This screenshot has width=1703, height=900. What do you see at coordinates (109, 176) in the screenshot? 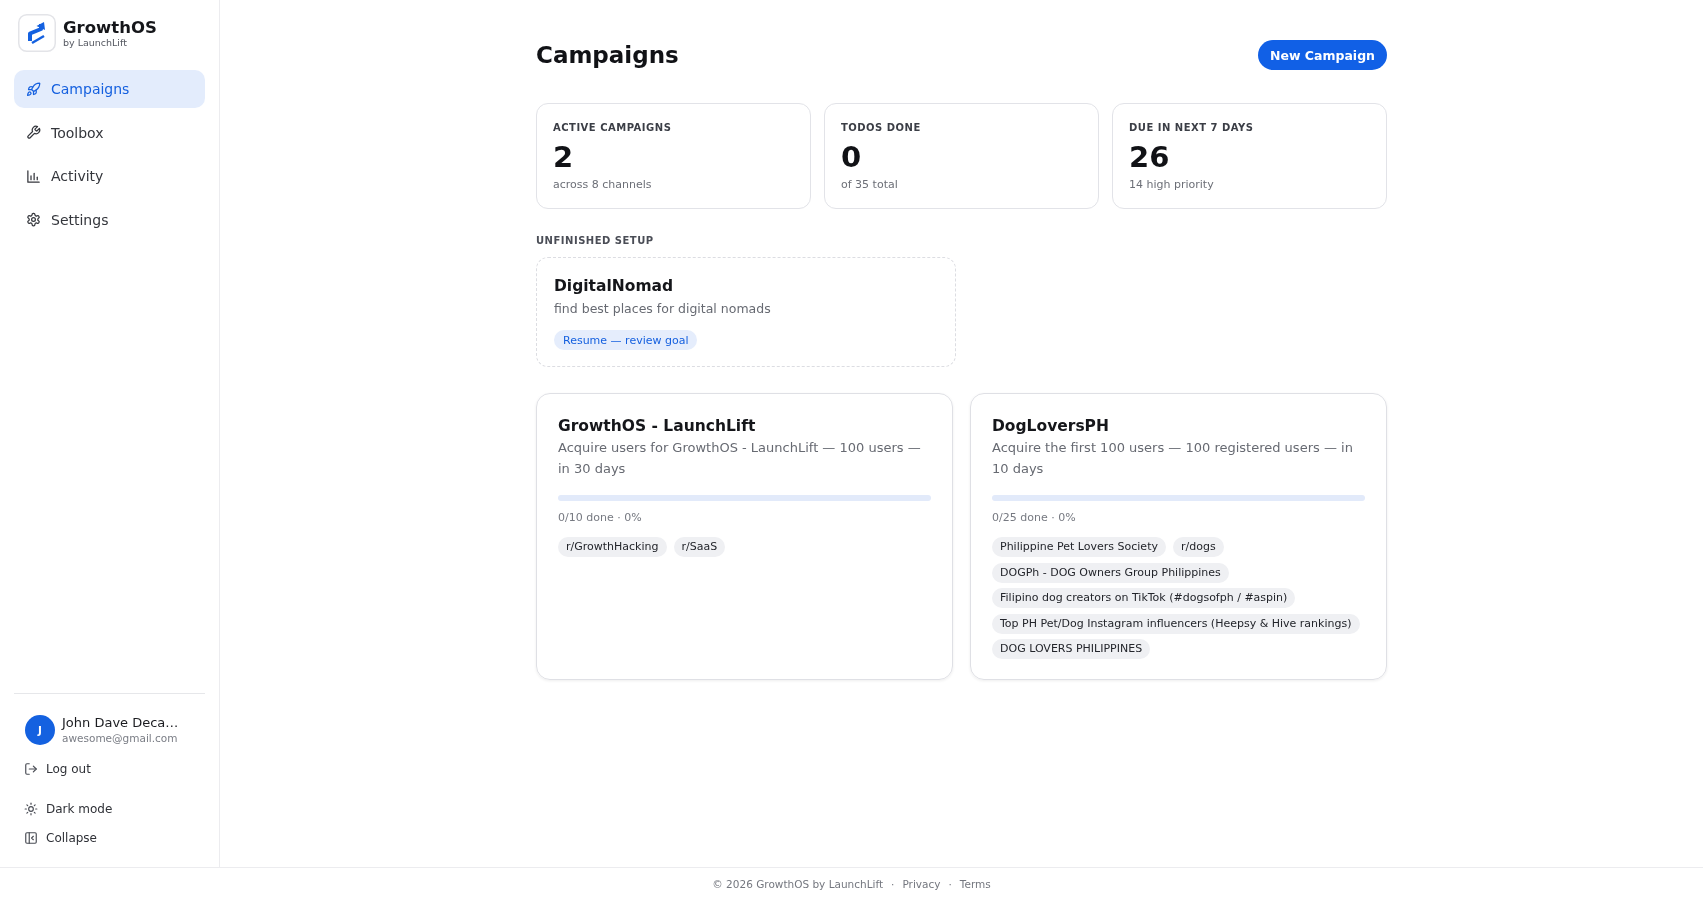
I see `nav-item: Activity` at bounding box center [109, 176].